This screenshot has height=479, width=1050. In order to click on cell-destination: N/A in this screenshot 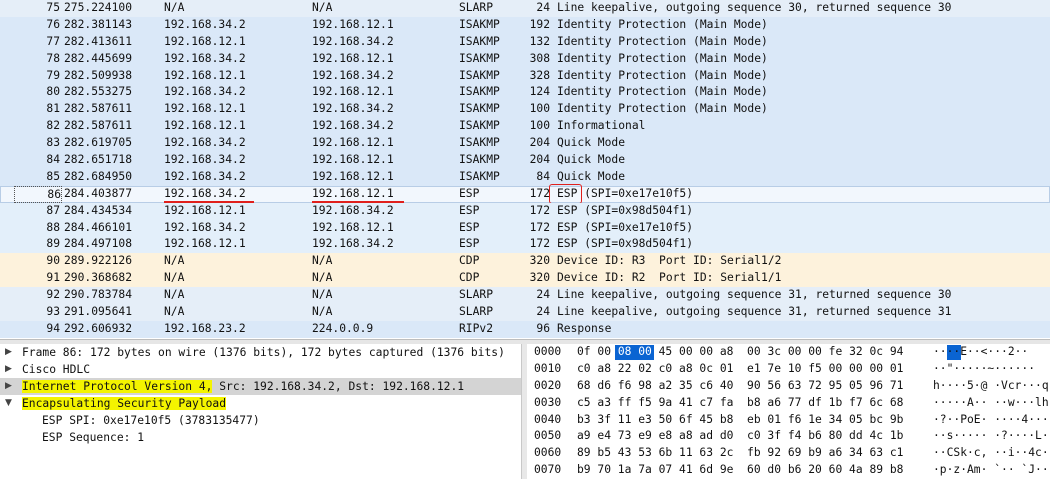, I will do `click(322, 7)`.